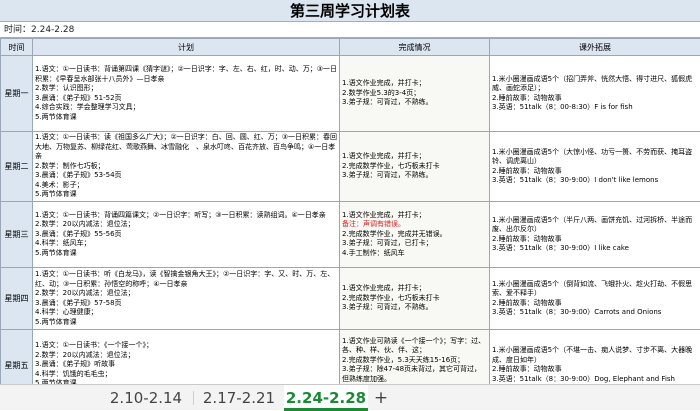  Describe the element at coordinates (595, 47) in the screenshot. I see `header-extension: 课外拓展` at that location.